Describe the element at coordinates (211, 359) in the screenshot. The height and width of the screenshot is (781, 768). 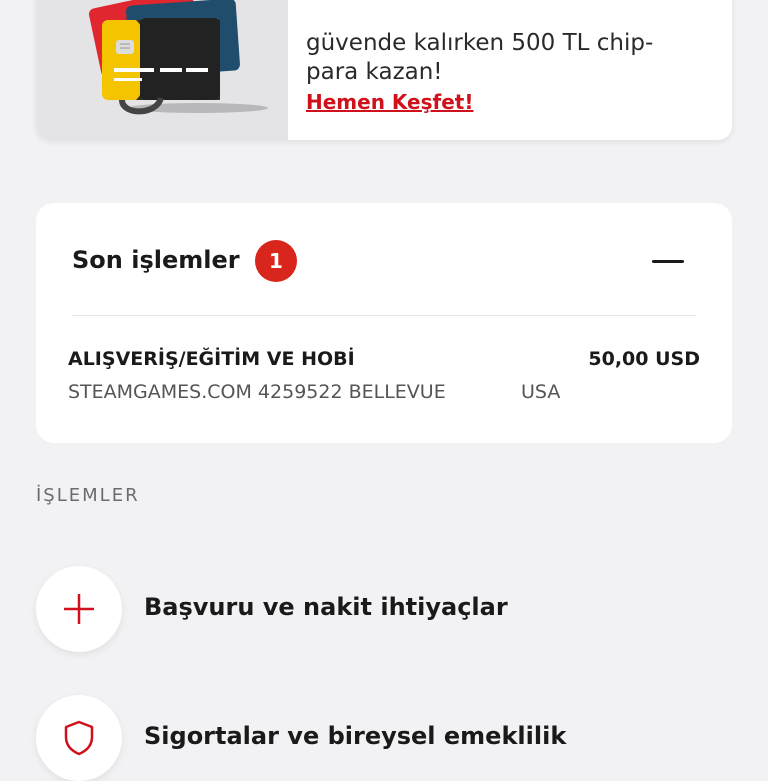
I see `transaction-category: ALIŞVERİŞ/EĞİTİM VE HOBİ` at that location.